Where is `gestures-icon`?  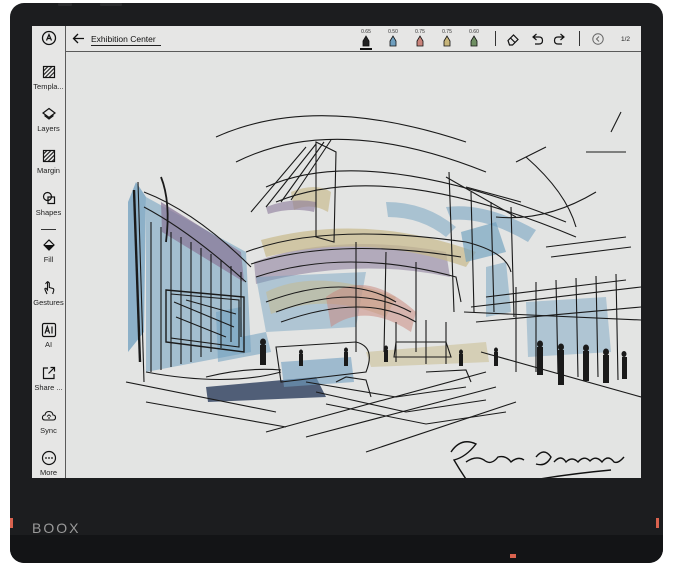 gestures-icon is located at coordinates (48, 288).